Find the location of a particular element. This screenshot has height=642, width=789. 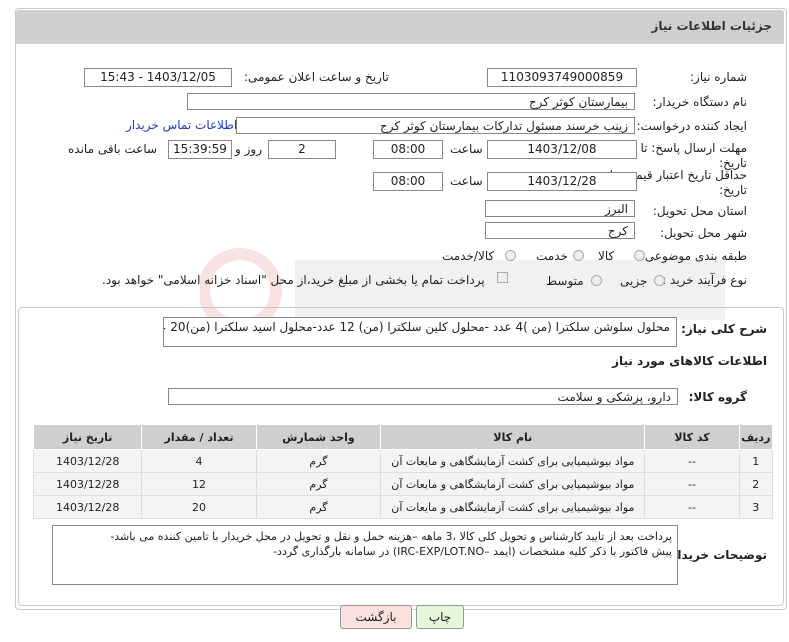

col-code: کد کالا is located at coordinates (692, 437).